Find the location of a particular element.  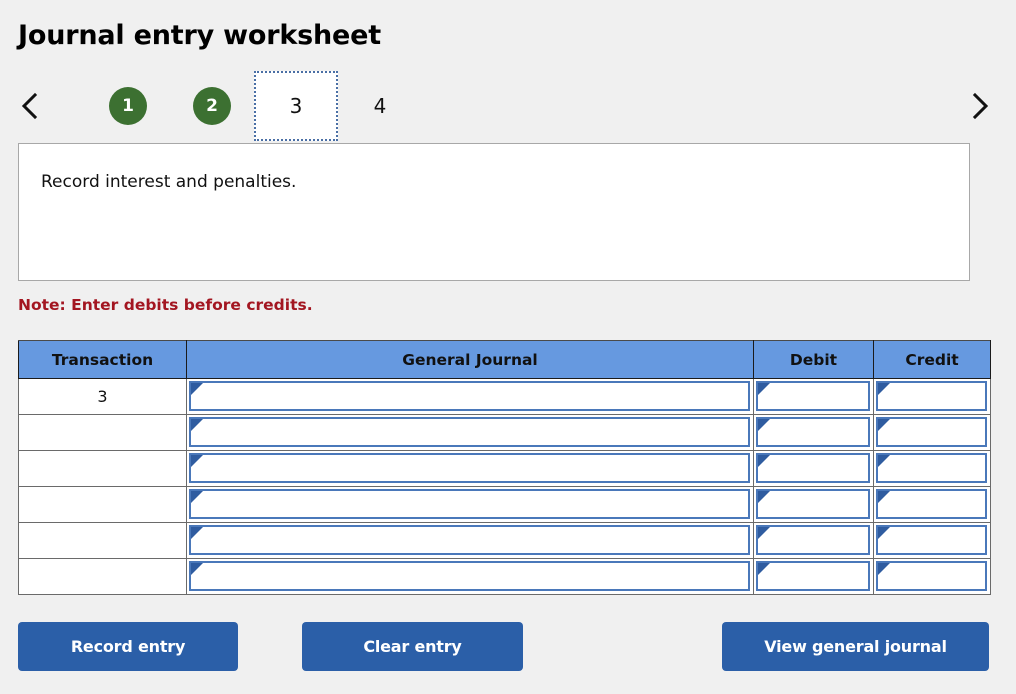

column-header-general-journal: General Journal is located at coordinates (470, 359).